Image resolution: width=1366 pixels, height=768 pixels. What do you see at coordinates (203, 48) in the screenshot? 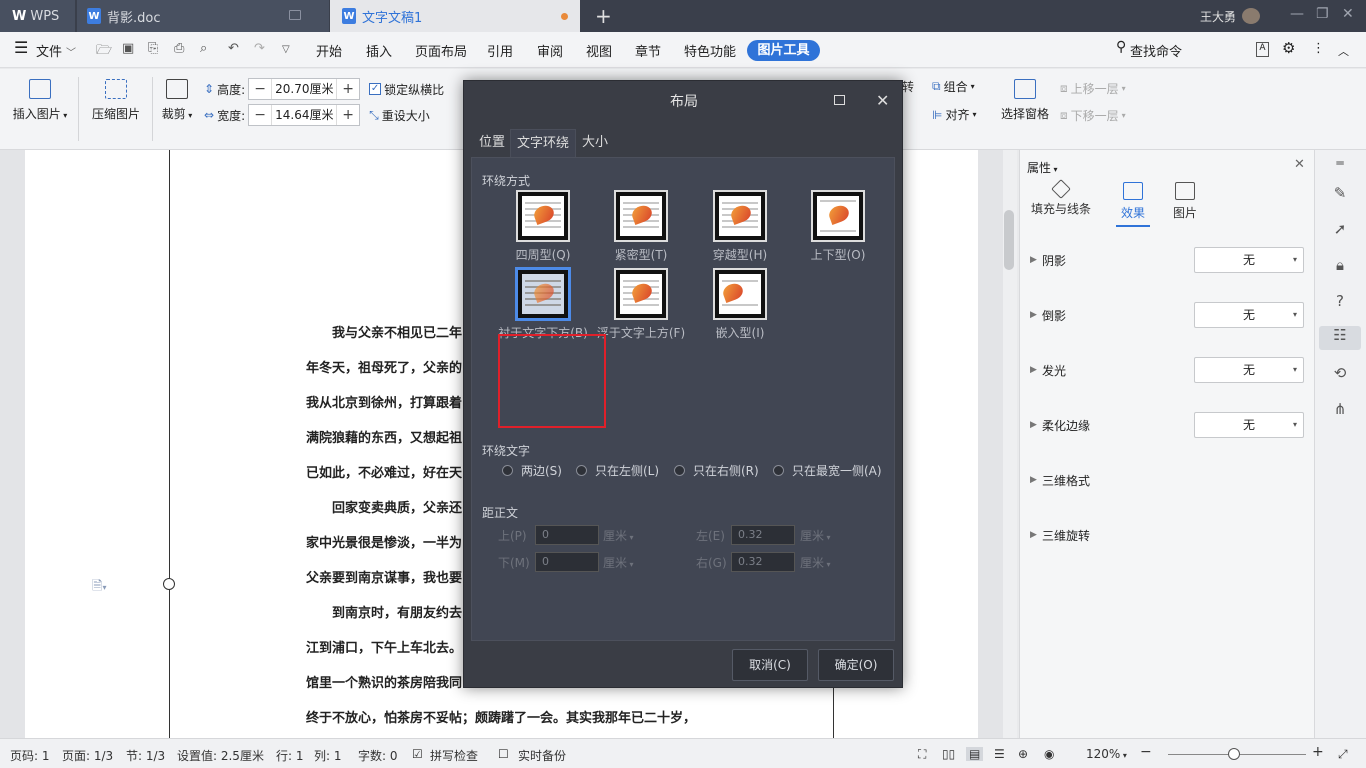
I see `preview-icon: ⌕` at bounding box center [203, 48].